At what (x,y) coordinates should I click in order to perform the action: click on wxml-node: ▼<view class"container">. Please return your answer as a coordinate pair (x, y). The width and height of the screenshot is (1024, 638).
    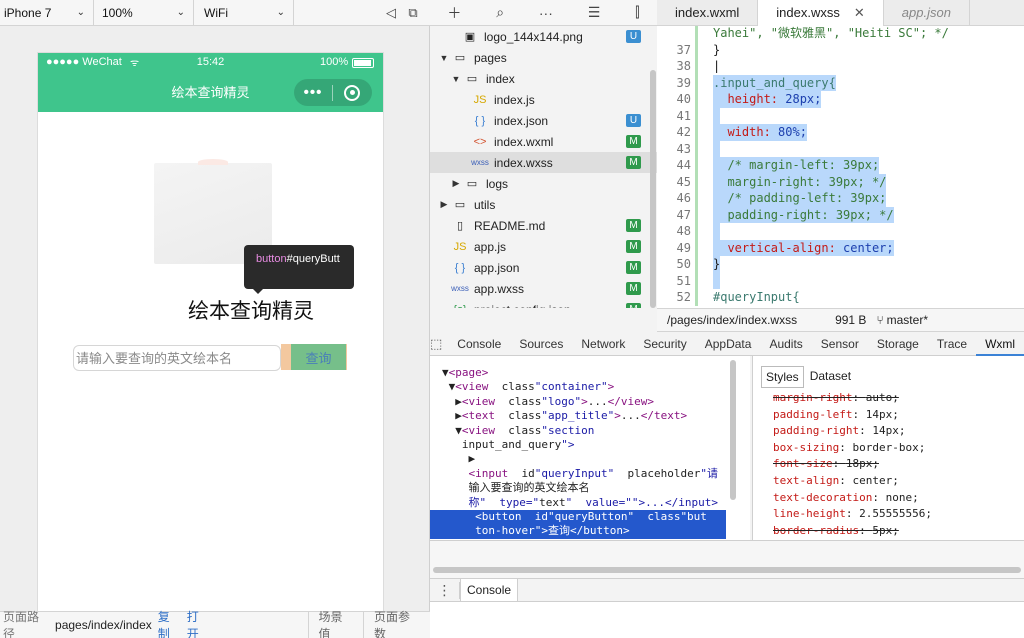
    Looking at the image, I should click on (528, 387).